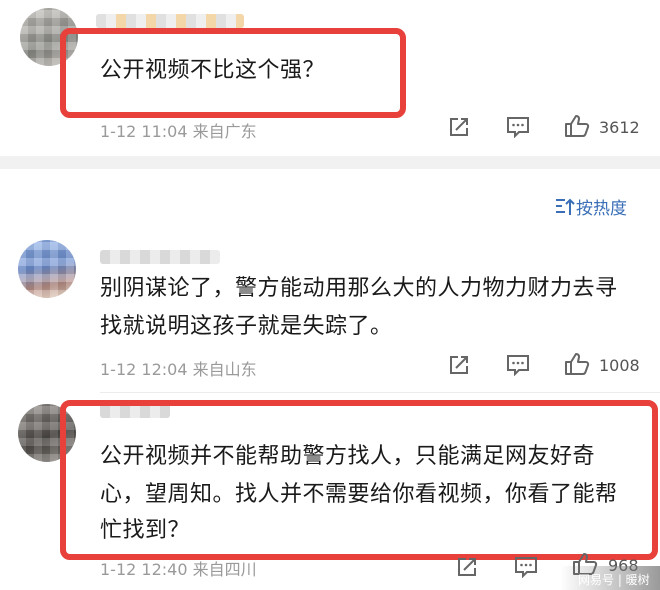  Describe the element at coordinates (619, 365) in the screenshot. I see `like-count: 1008` at that location.